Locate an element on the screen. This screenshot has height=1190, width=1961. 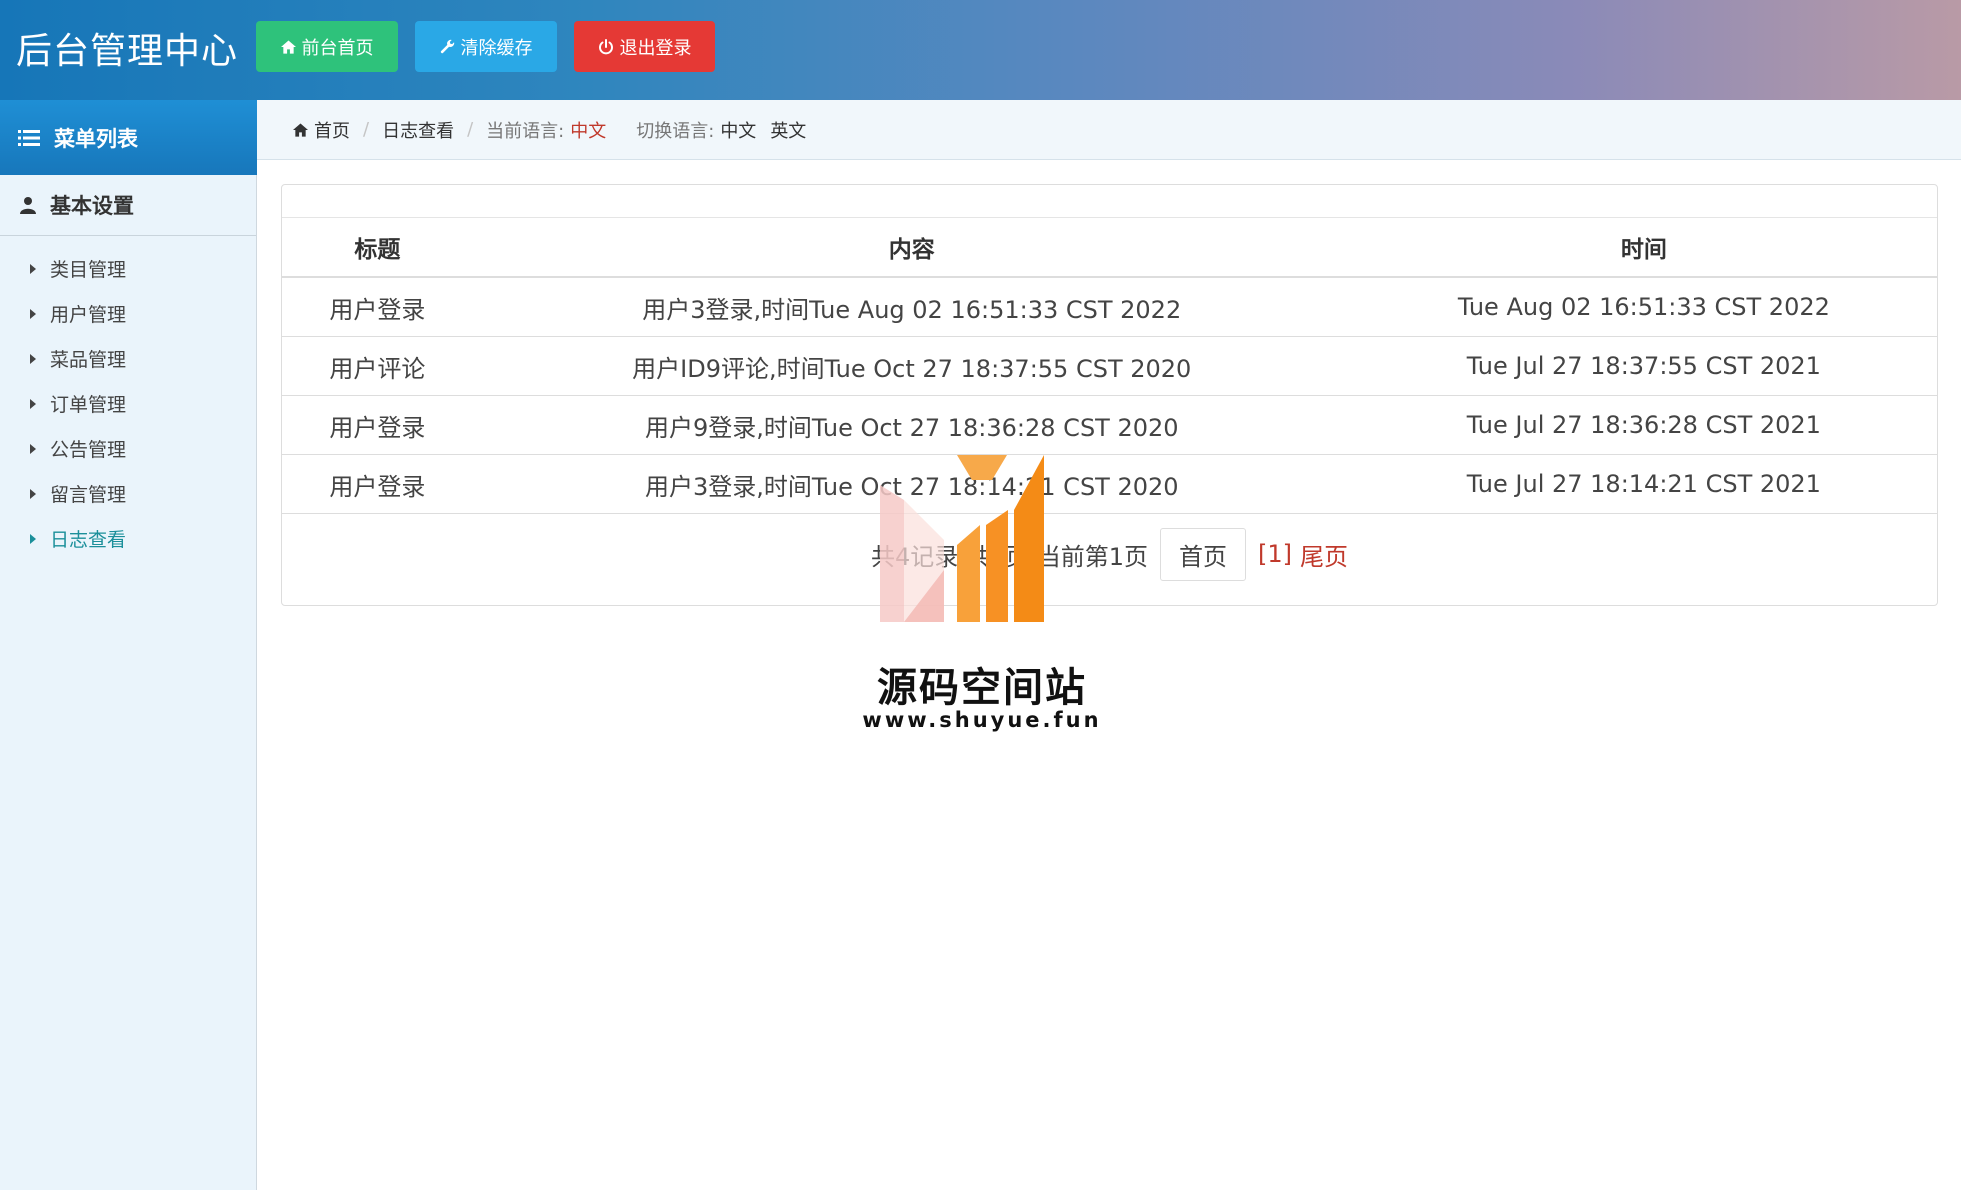
menu-list: 类目管理 用户管理 菜品管理 订单管理 公告管理 留言管理 日志查看 is located at coordinates (128, 398).